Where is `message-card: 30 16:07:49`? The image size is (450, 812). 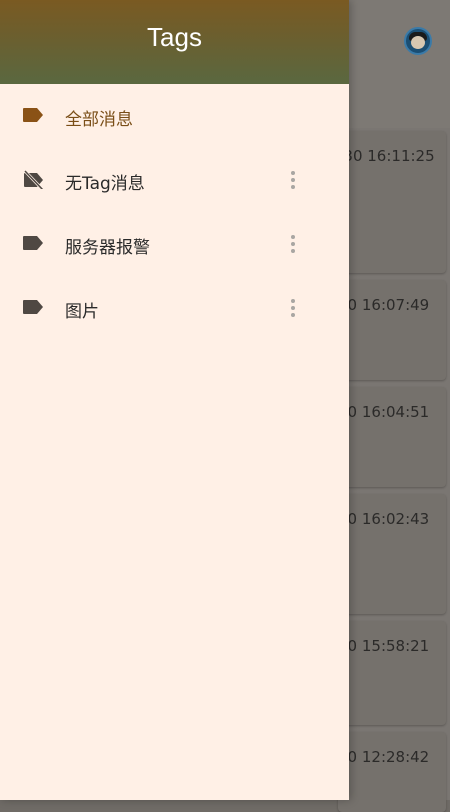 message-card: 30 16:07:49 is located at coordinates (392, 330).